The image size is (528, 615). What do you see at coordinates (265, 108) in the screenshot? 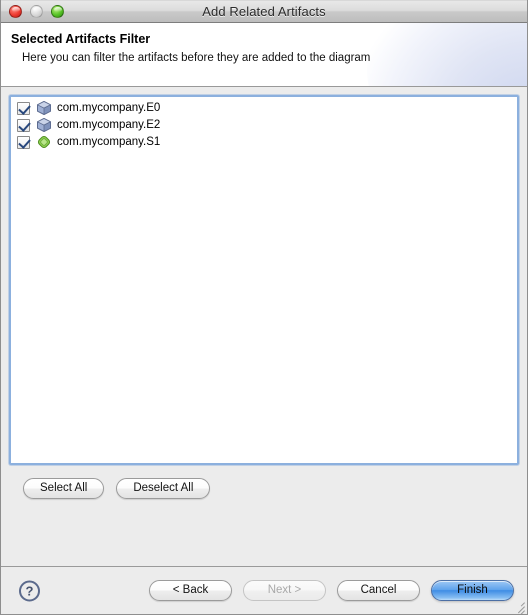
I see `list-item: com.mycompany.E0` at bounding box center [265, 108].